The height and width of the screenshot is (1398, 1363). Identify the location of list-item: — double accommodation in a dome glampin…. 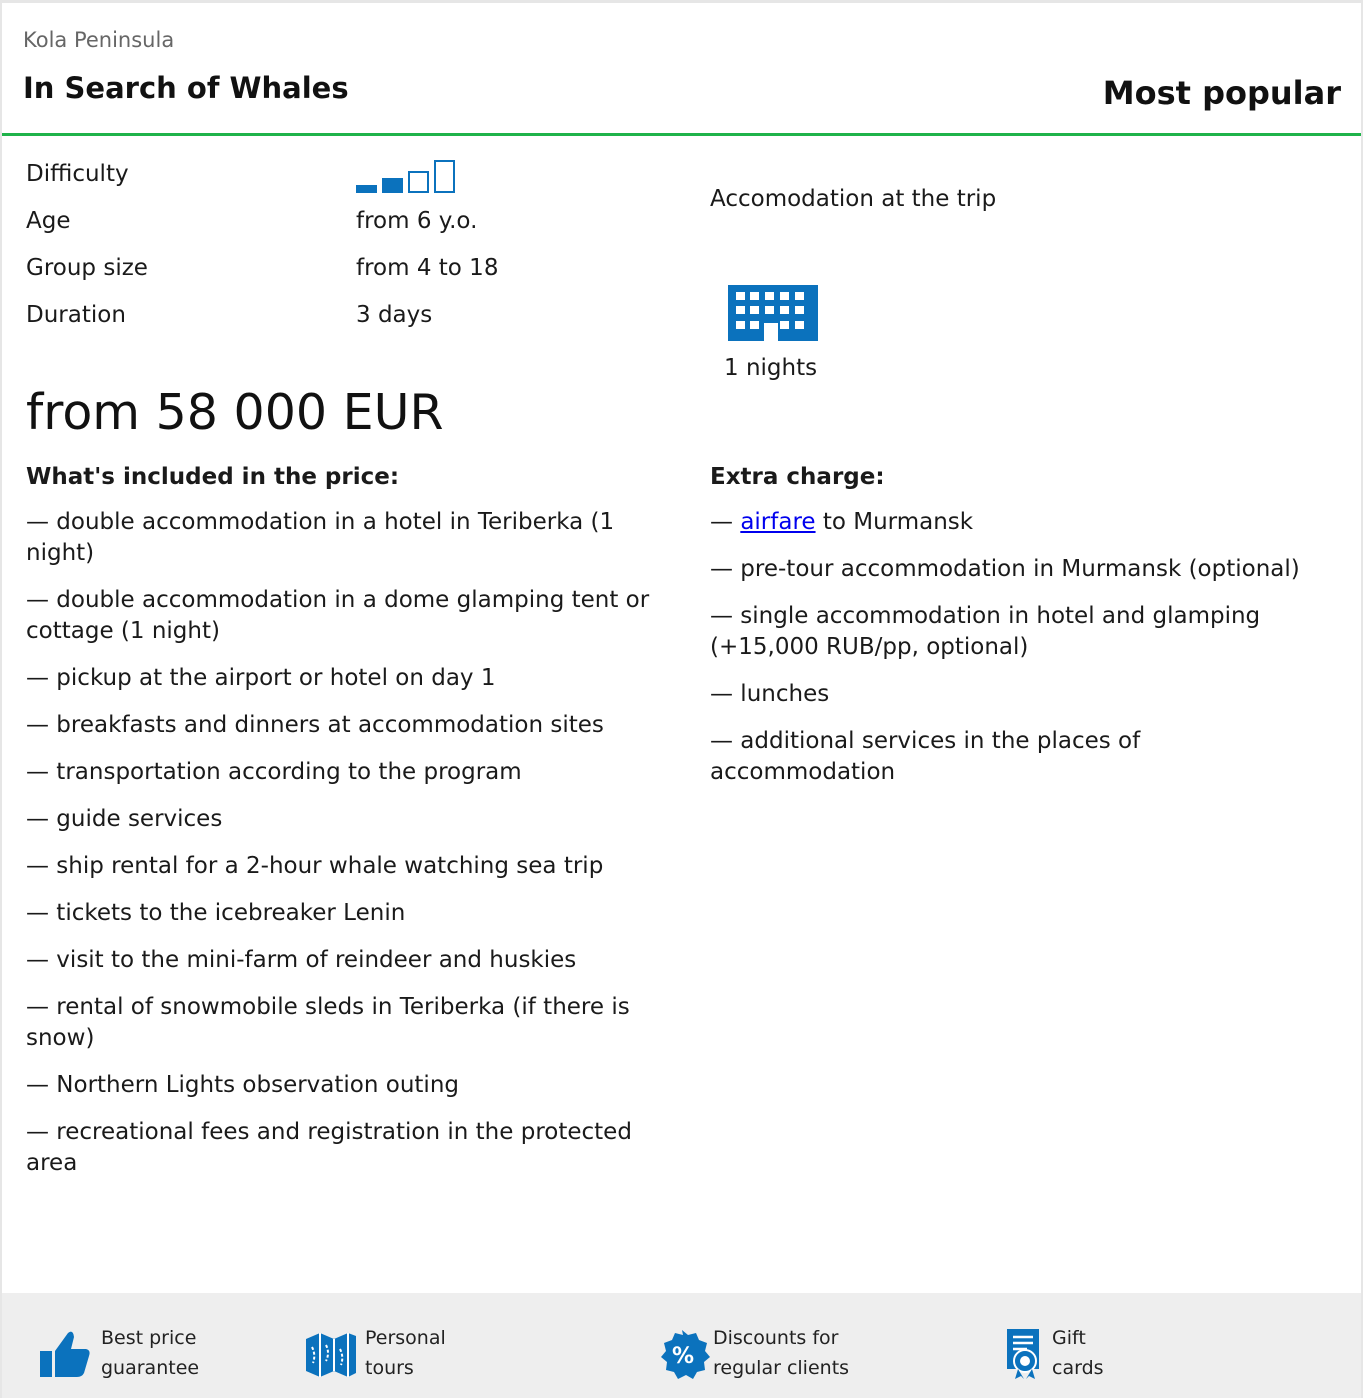
(338, 615).